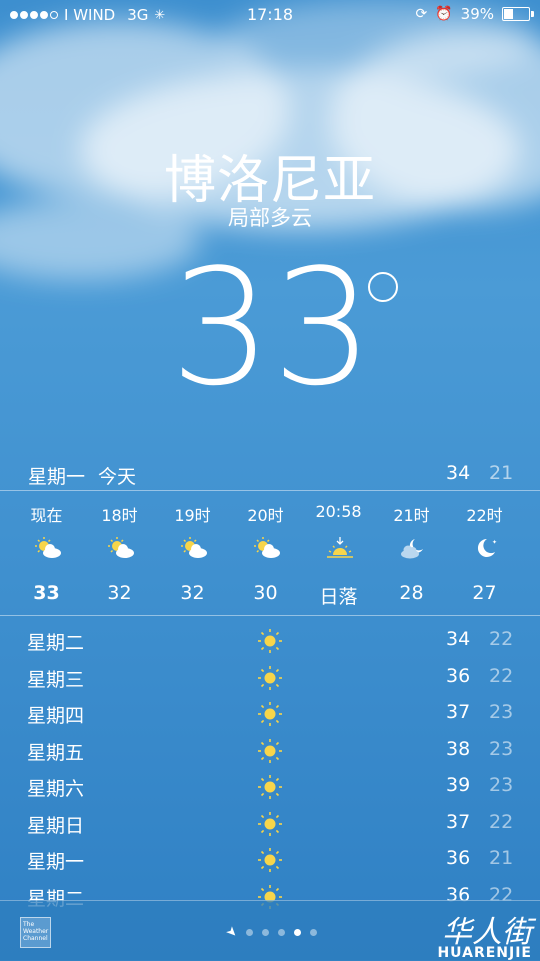  I want to click on day-high: 38, so click(458, 748).